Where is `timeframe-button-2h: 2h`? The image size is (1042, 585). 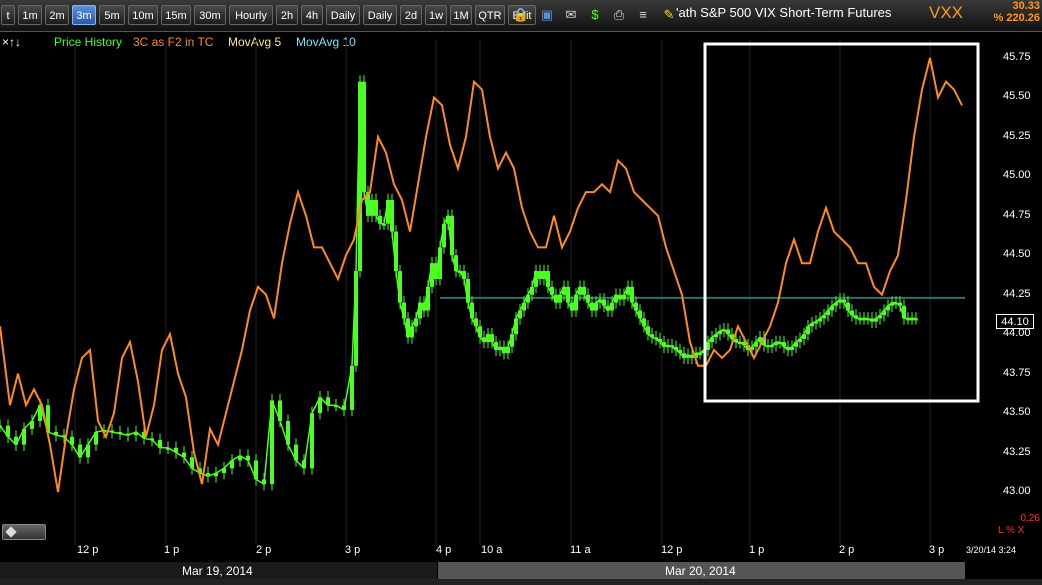 timeframe-button-2h: 2h is located at coordinates (287, 15).